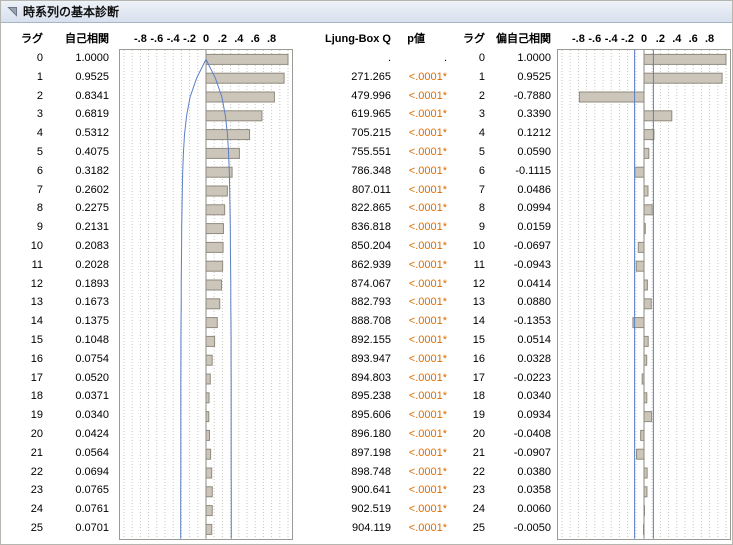  I want to click on pacf-value-cell: 0.3390, so click(534, 114).